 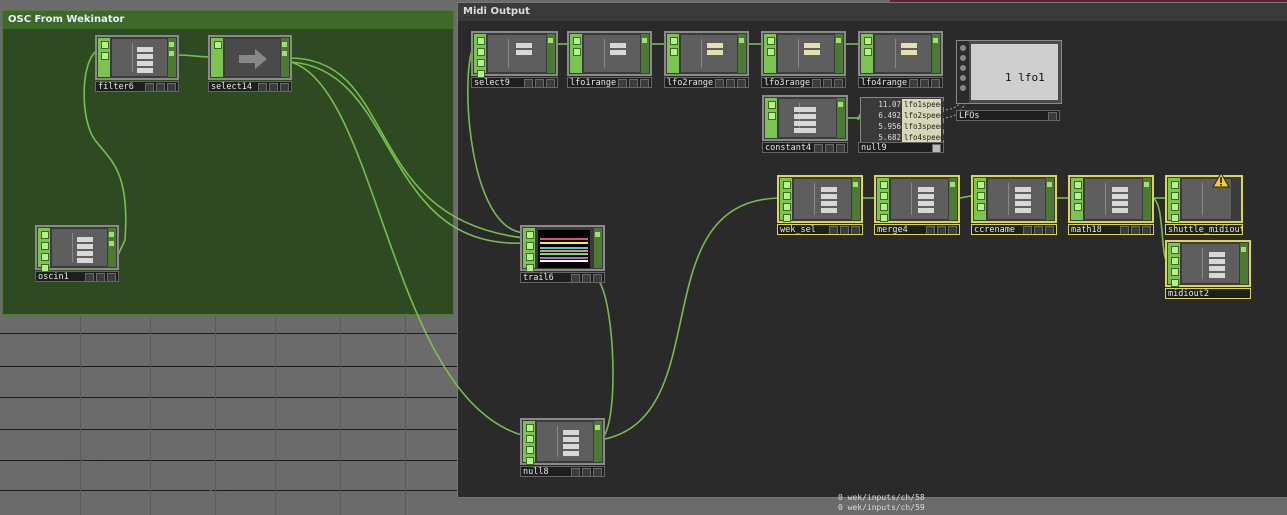 I want to click on node-label: lfo2range, so click(x=706, y=82).